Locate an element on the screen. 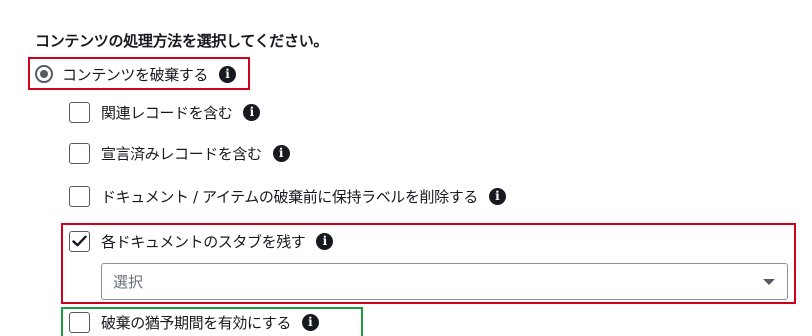 Image resolution: width=812 pixels, height=336 pixels. select-placeholder: 選択 is located at coordinates (128, 282).